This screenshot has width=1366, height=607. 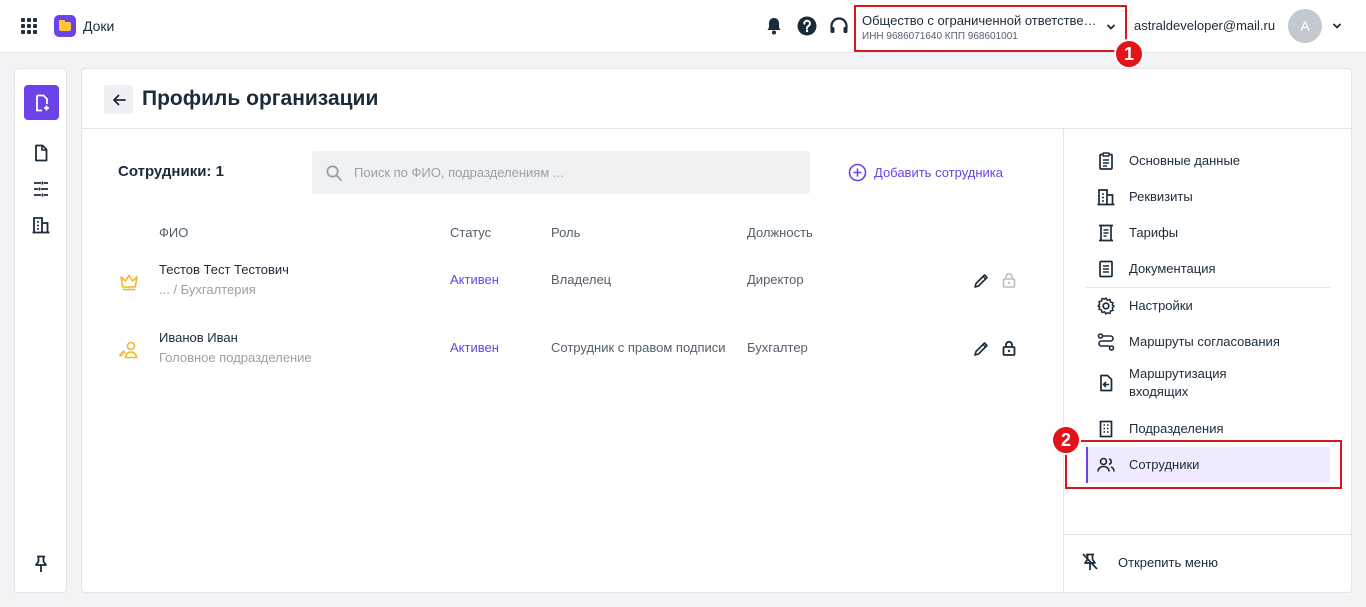 What do you see at coordinates (1154, 232) in the screenshot?
I see `menu-item-label: Тарифы` at bounding box center [1154, 232].